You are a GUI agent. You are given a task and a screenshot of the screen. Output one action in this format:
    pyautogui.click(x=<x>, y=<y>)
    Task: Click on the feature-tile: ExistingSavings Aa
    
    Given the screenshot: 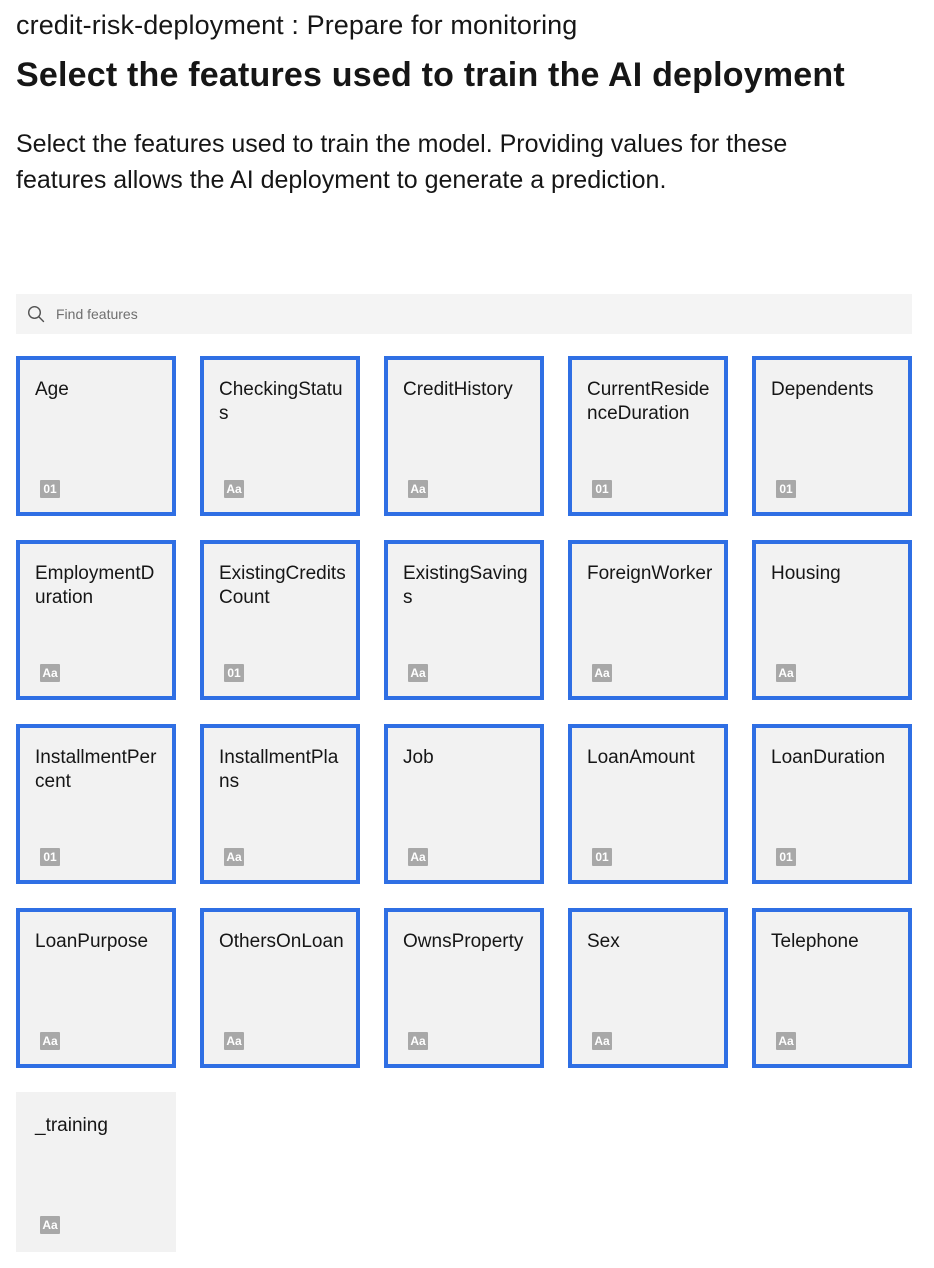 What is the action you would take?
    pyautogui.click(x=464, y=620)
    